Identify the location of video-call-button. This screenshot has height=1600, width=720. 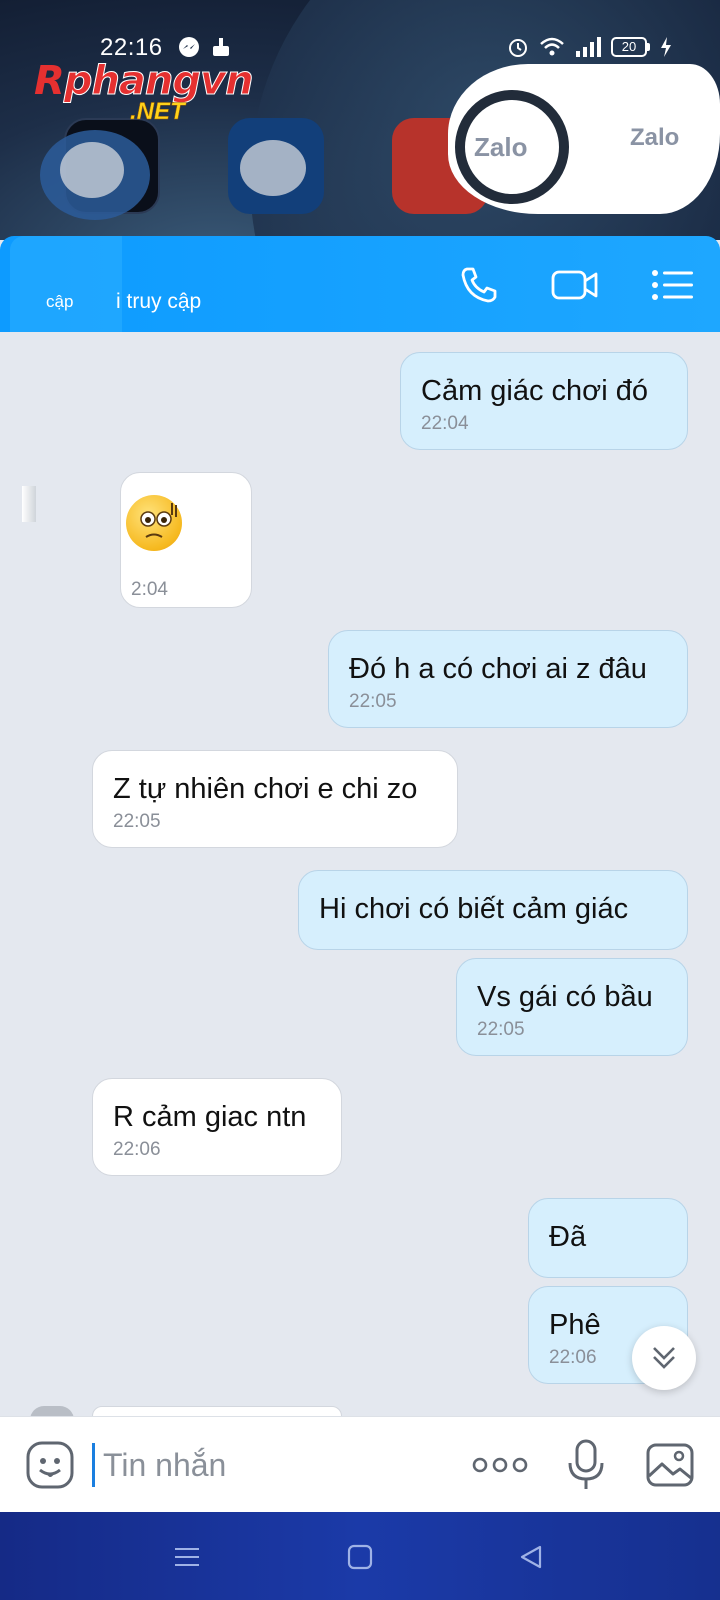
(575, 285).